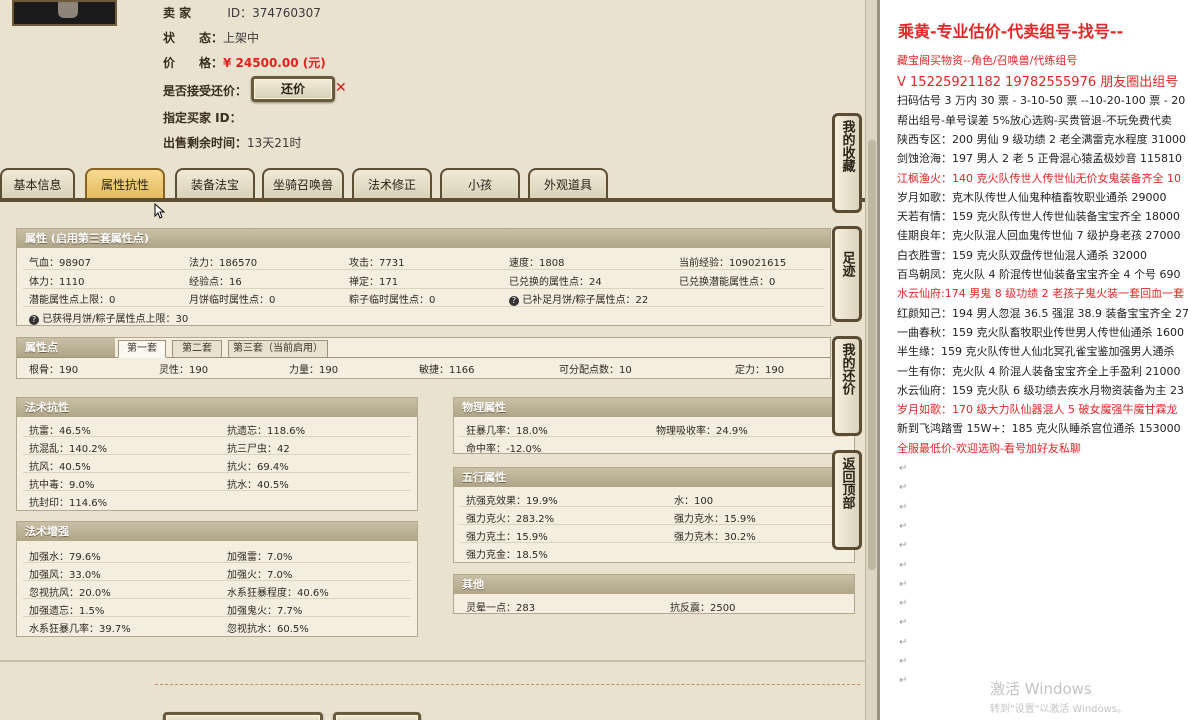 The height and width of the screenshot is (720, 1188). Describe the element at coordinates (654, 426) in the screenshot. I see `physical-section: 物理属性 狂暴几率：18.0% 物理吸收率：24.9% 命中率：-12.0%` at that location.